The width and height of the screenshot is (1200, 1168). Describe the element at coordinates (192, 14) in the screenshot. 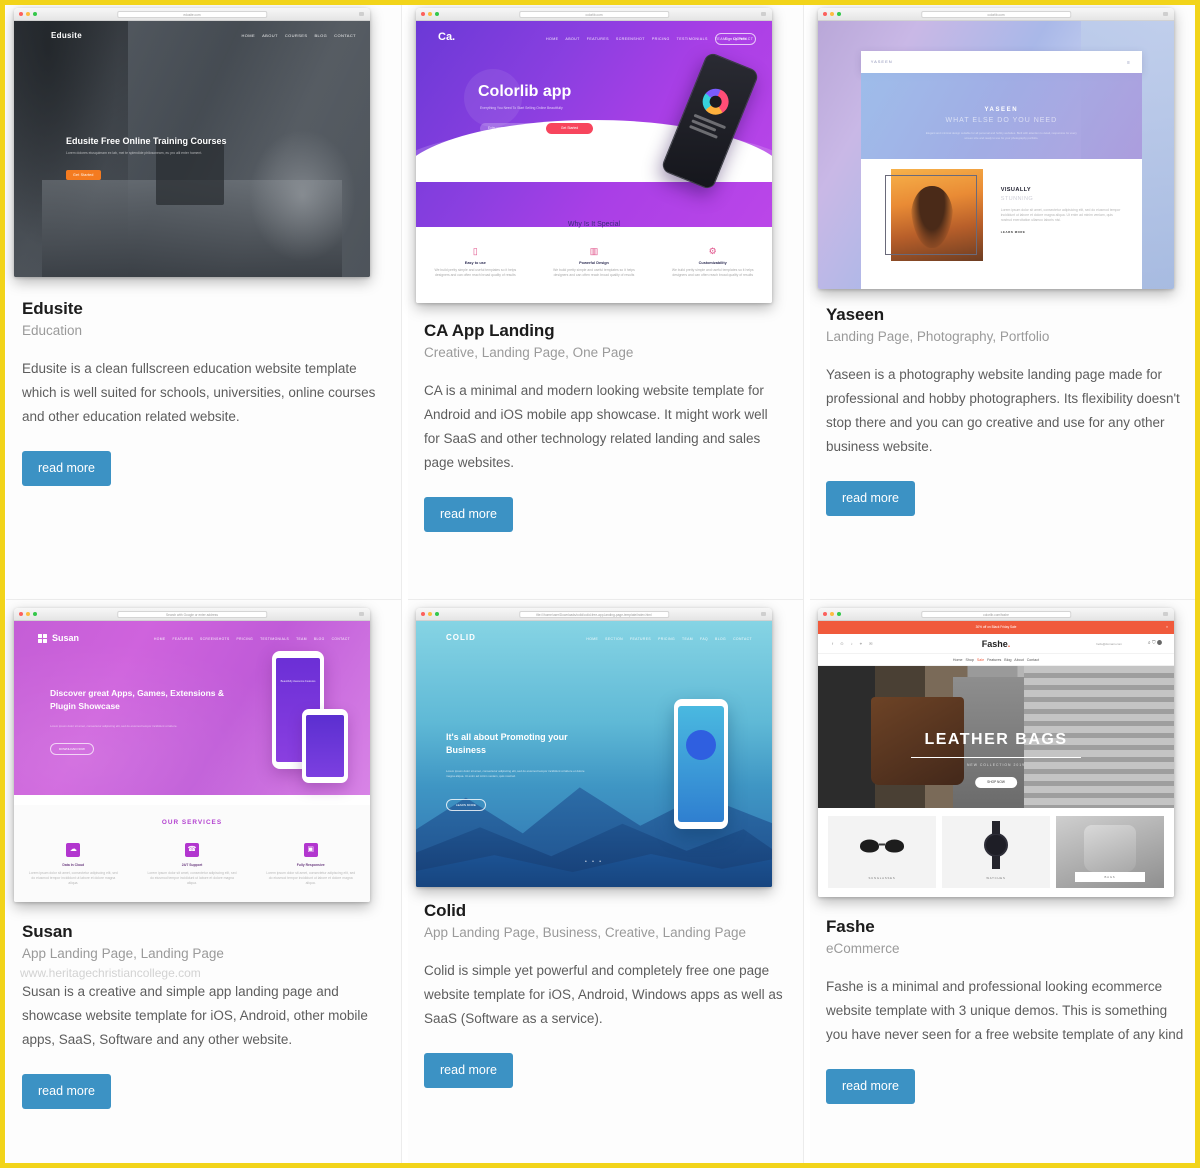

I see `browser-url-bar: edusite.com` at that location.